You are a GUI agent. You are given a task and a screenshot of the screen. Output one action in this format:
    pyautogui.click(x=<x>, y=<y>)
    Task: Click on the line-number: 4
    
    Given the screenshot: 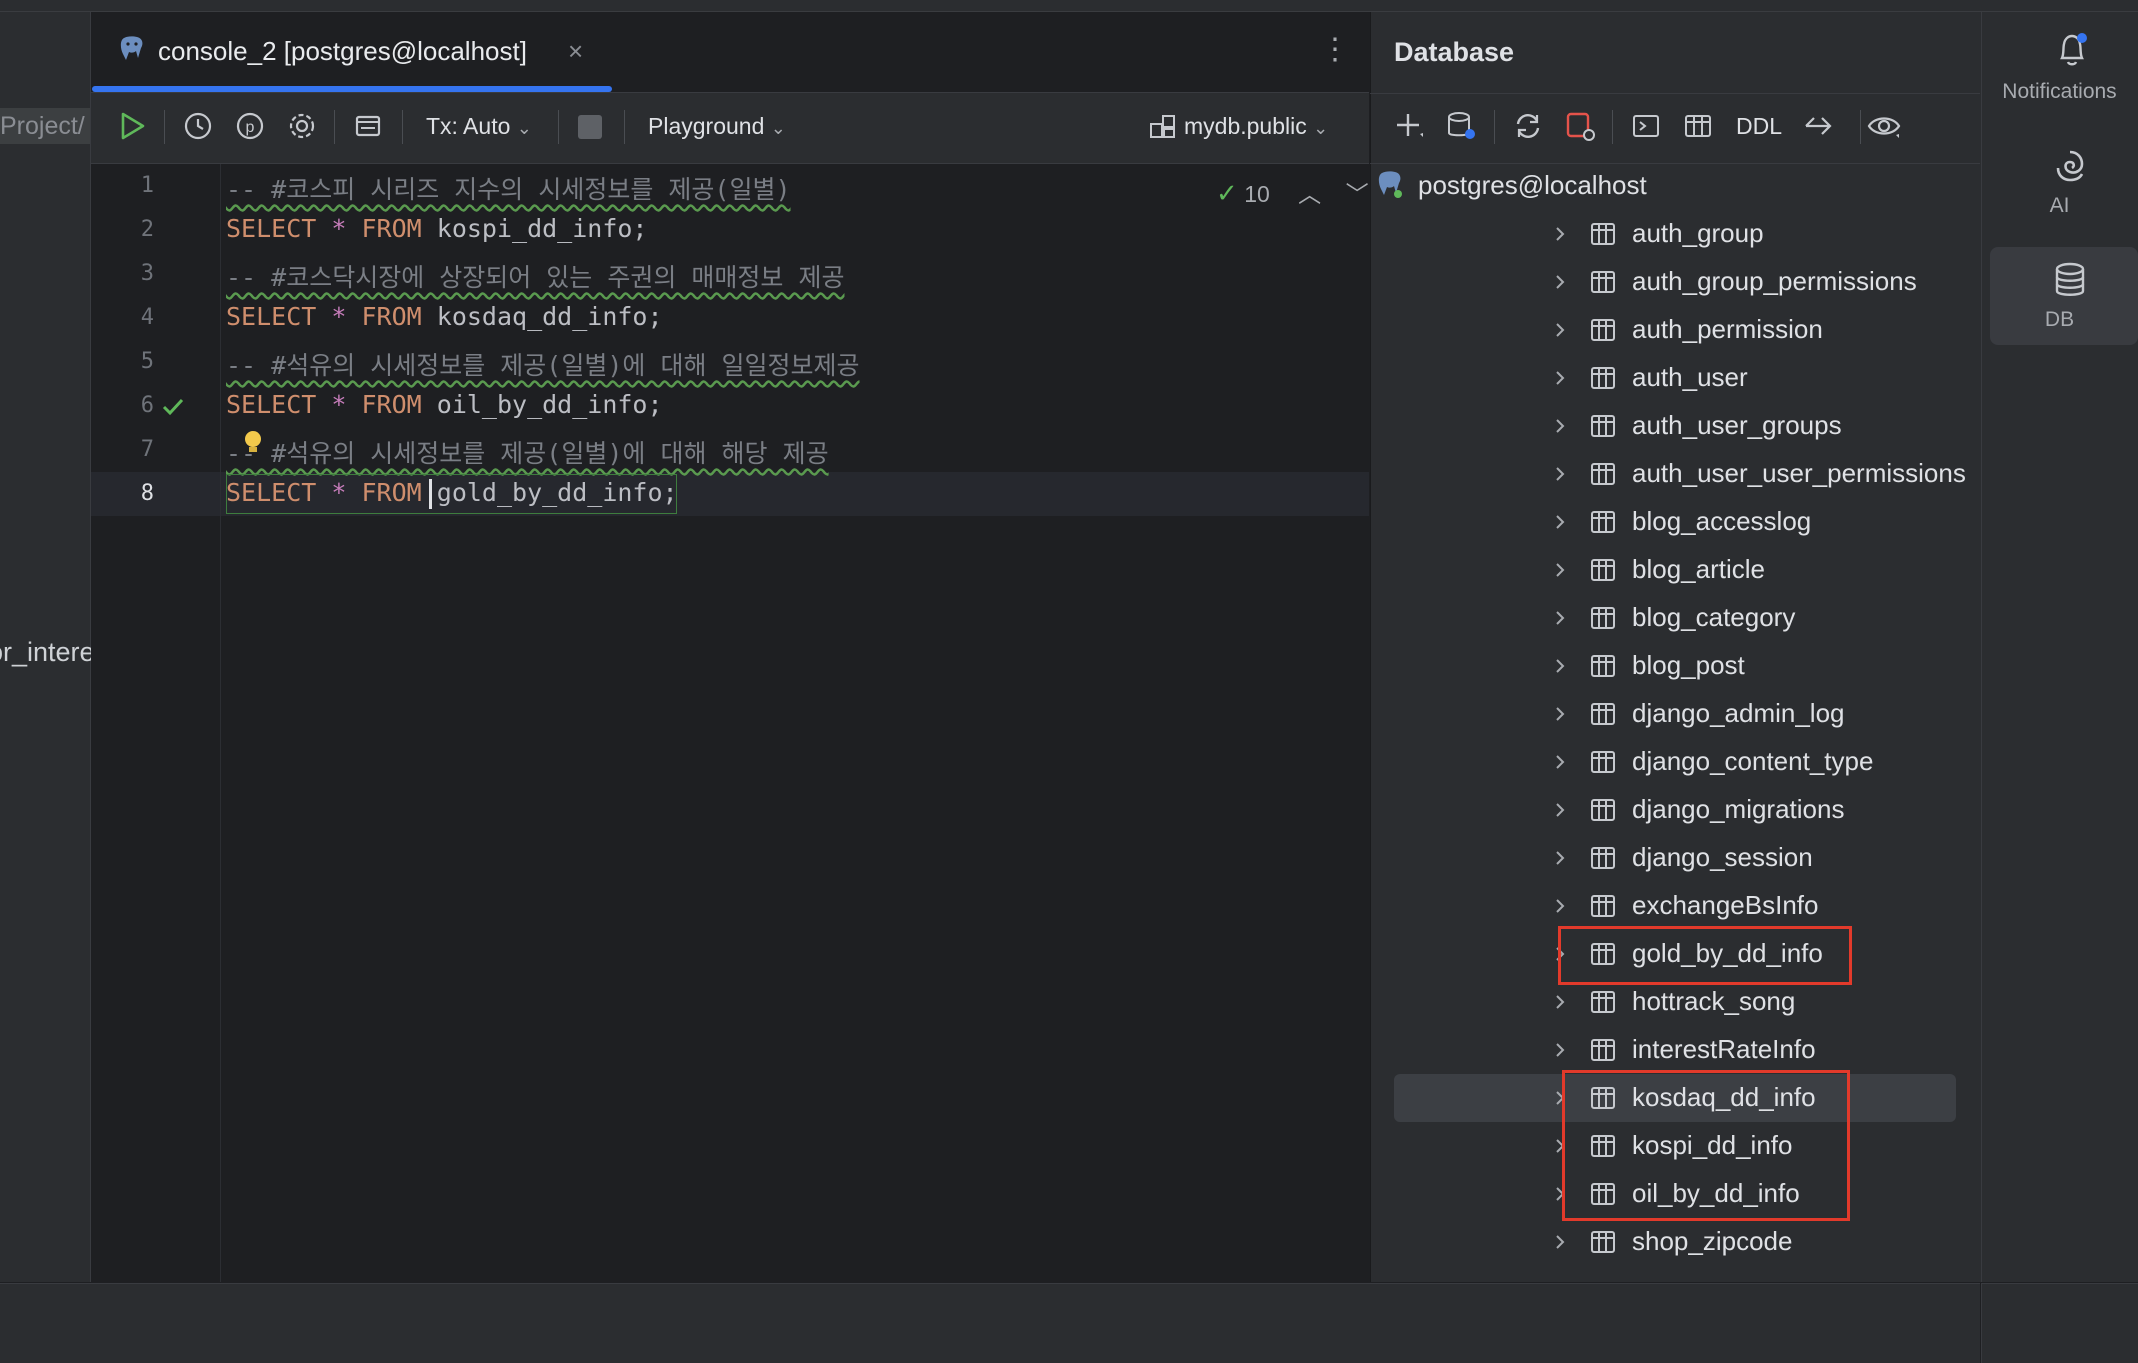 What is the action you would take?
    pyautogui.click(x=147, y=317)
    